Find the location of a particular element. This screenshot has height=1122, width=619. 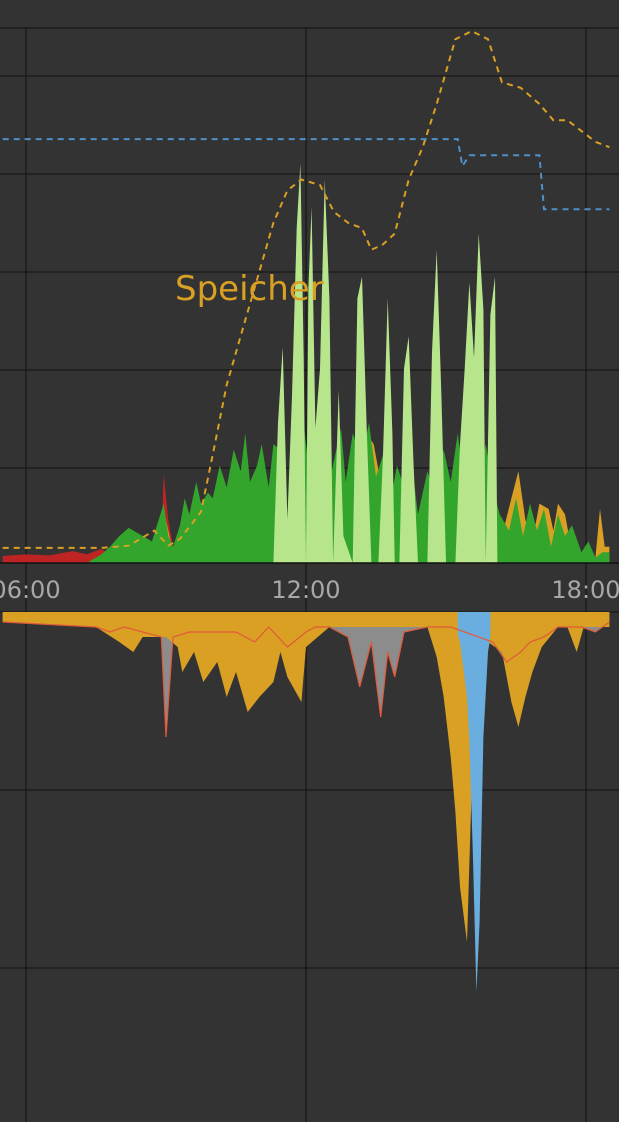

storage-annotation-label: Speicher is located at coordinates (249, 289).